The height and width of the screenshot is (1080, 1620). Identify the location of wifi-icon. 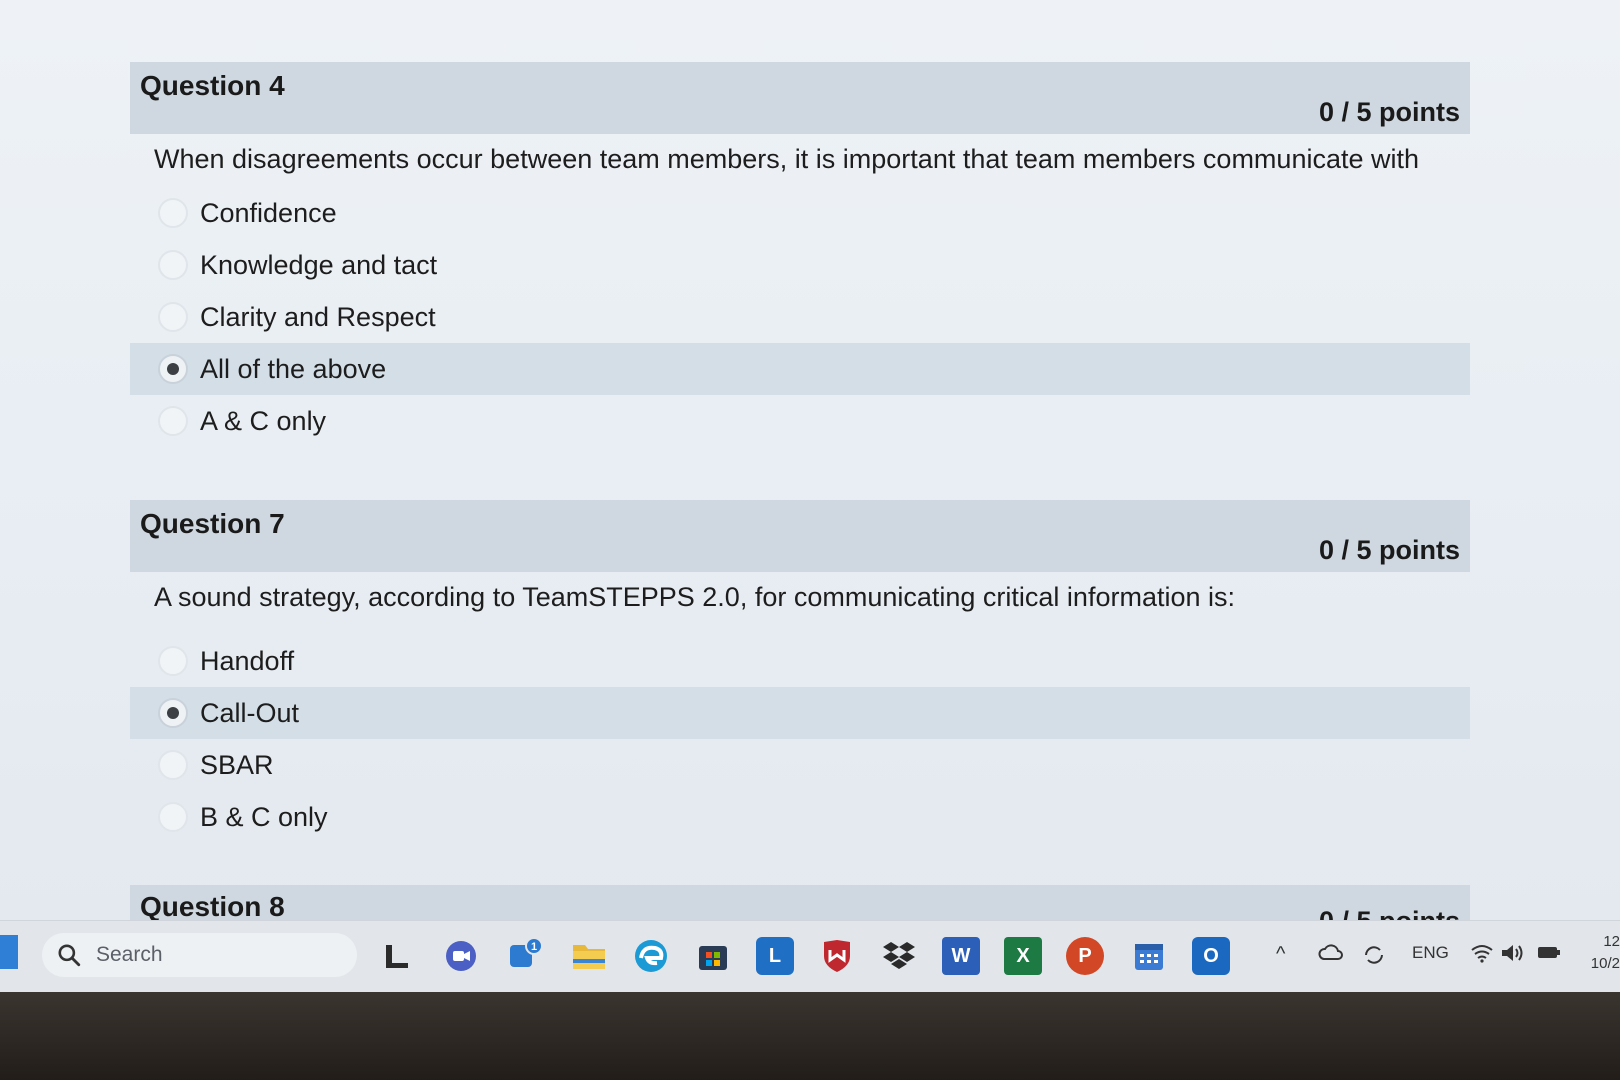
(1482, 955).